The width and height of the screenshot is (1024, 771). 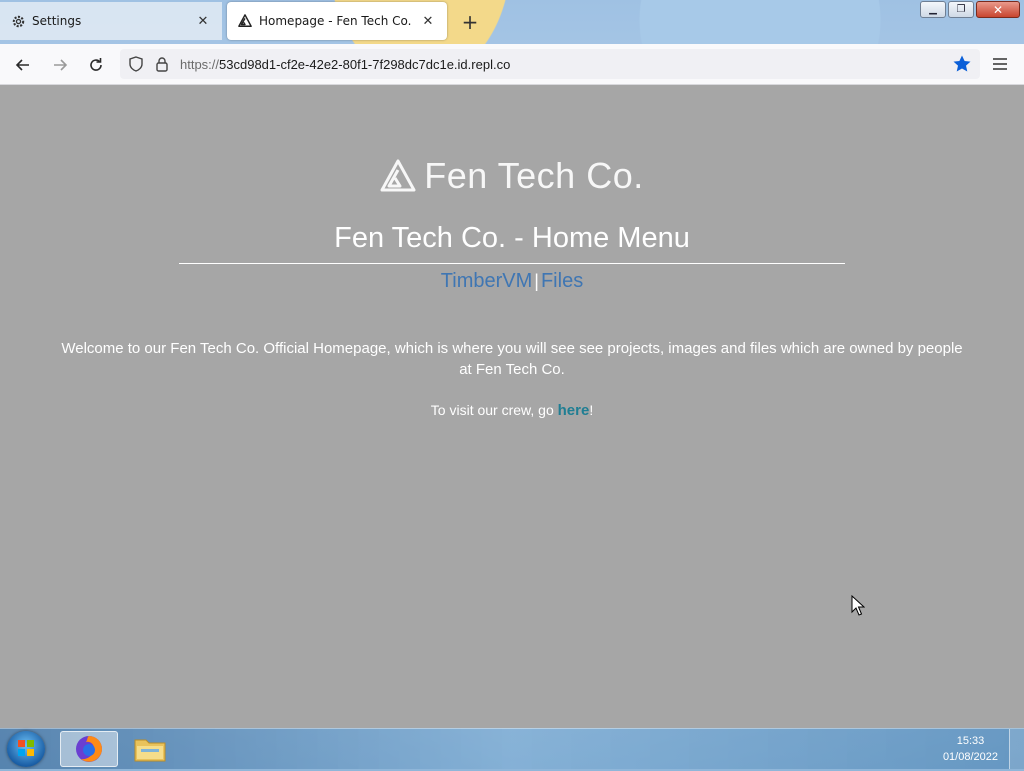 I want to click on tab-title: Homepage - Fen Tech Co., so click(x=335, y=21).